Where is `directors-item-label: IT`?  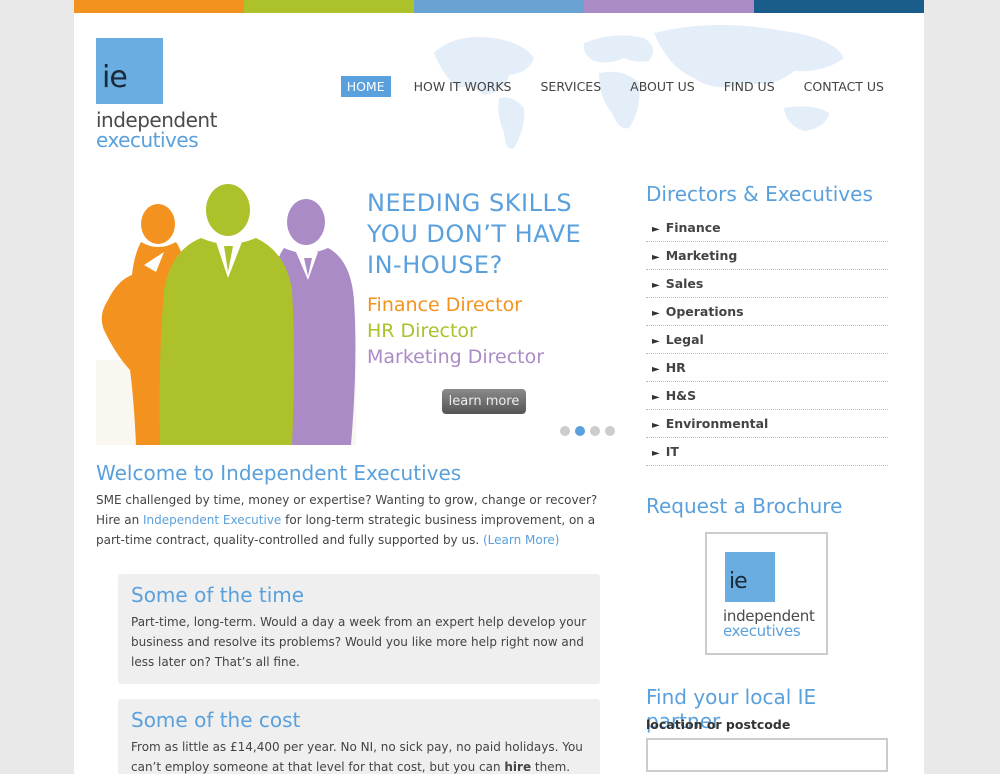 directors-item-label: IT is located at coordinates (672, 451).